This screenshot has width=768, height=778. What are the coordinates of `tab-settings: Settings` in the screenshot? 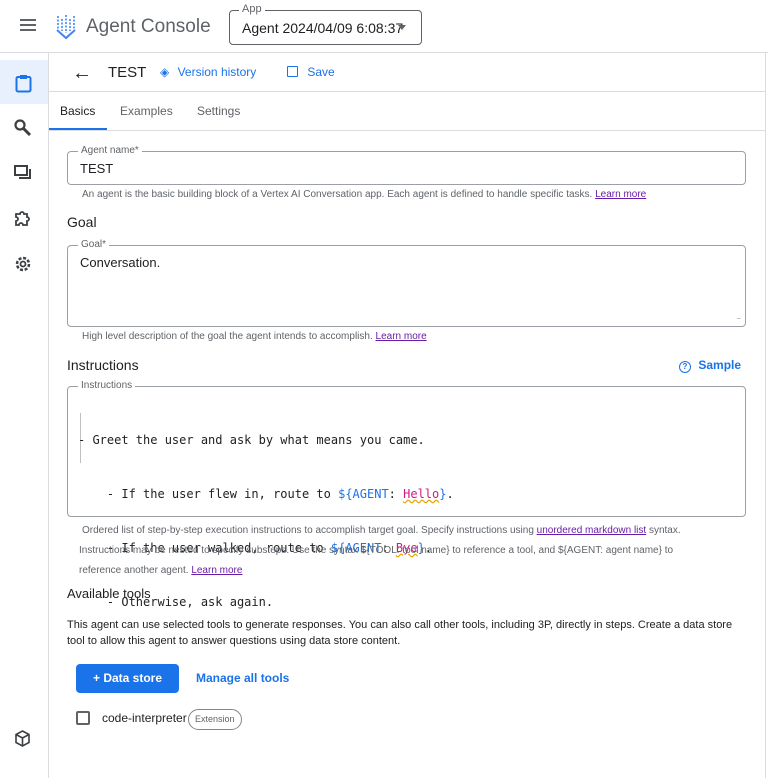 It's located at (218, 111).